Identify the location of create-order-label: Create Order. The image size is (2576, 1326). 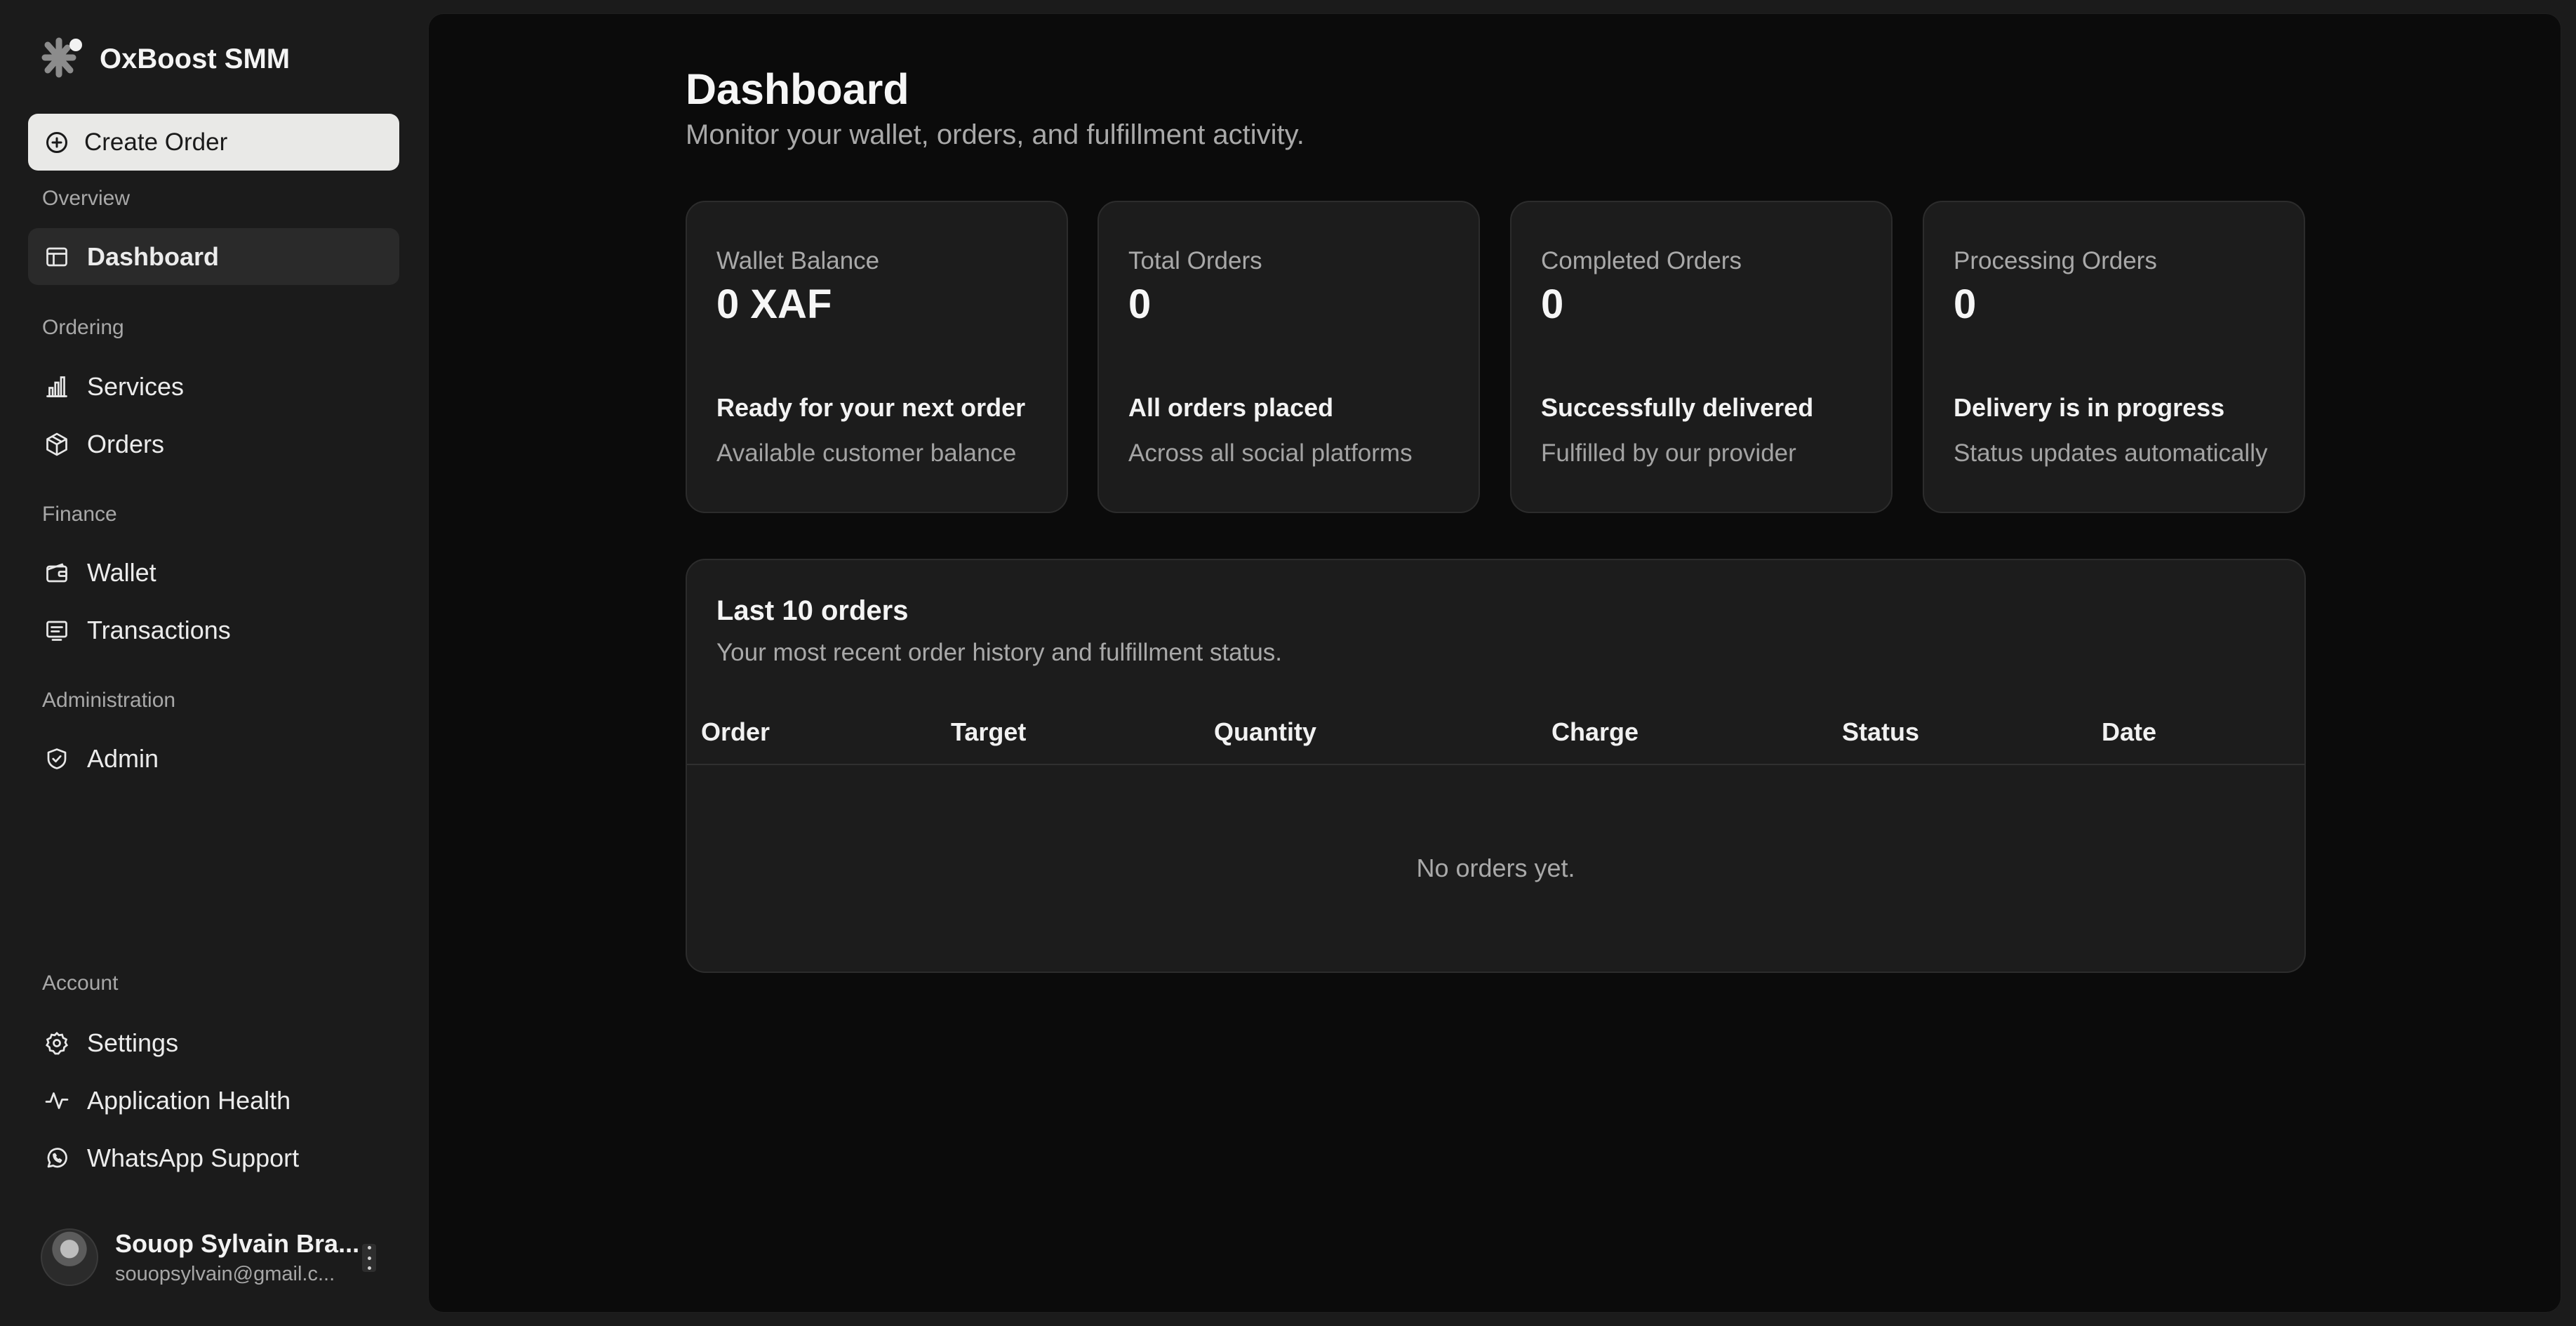
(156, 142).